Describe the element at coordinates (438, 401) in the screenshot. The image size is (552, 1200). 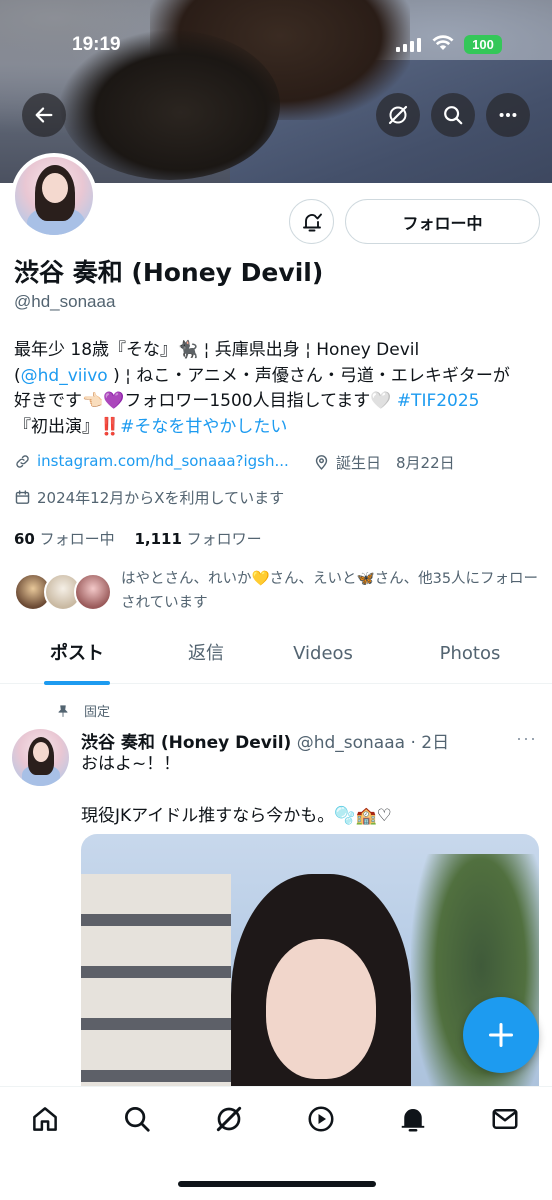
I see `hashtag-tif2025: #TIF2025` at that location.